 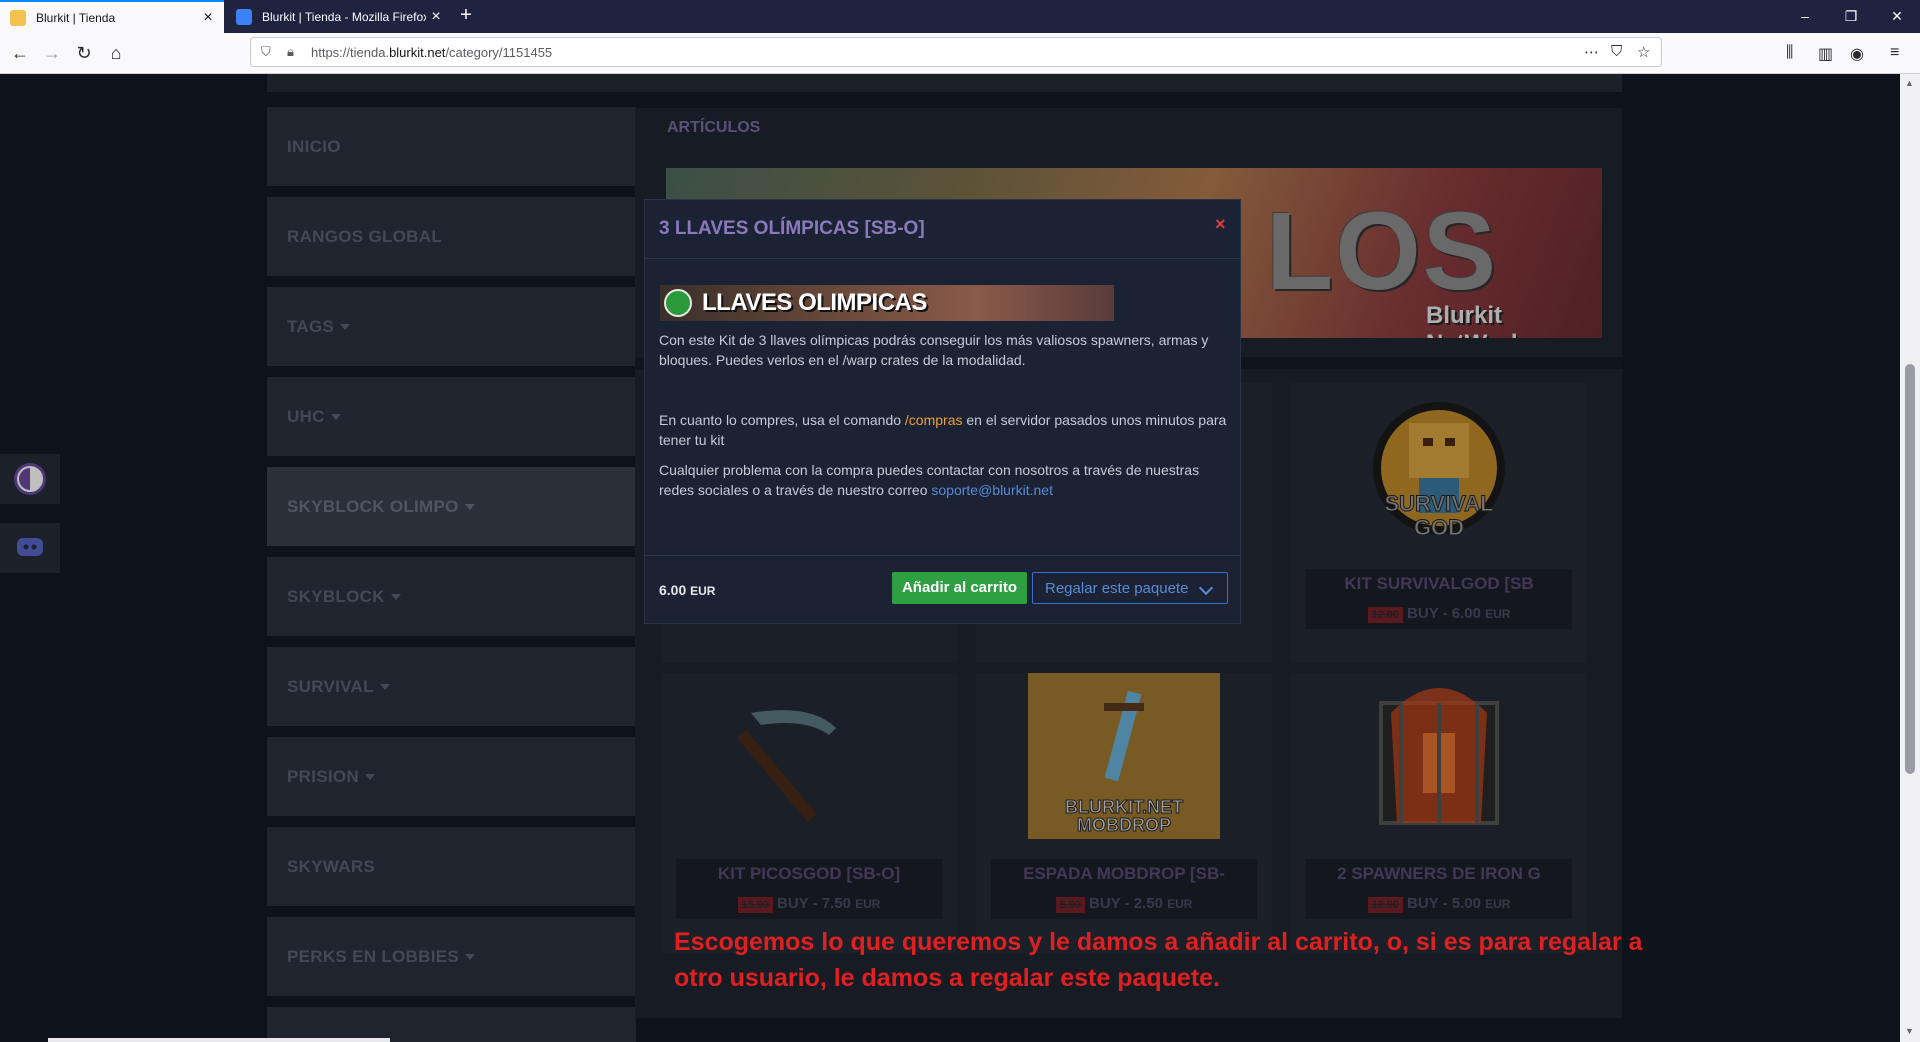 I want to click on reload-icon: ↻, so click(x=84, y=53).